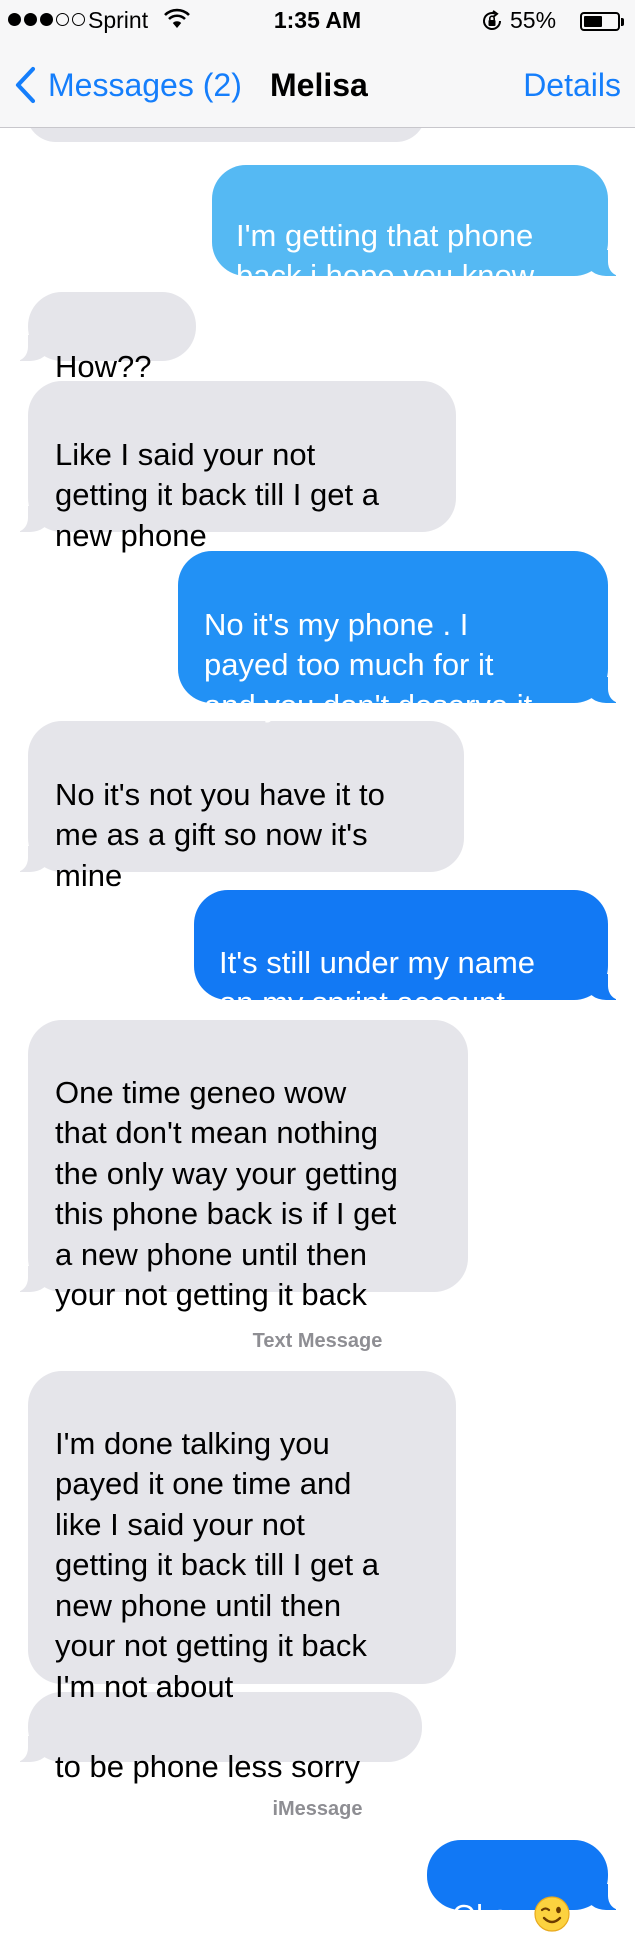  I want to click on battery-tip, so click(622, 22).